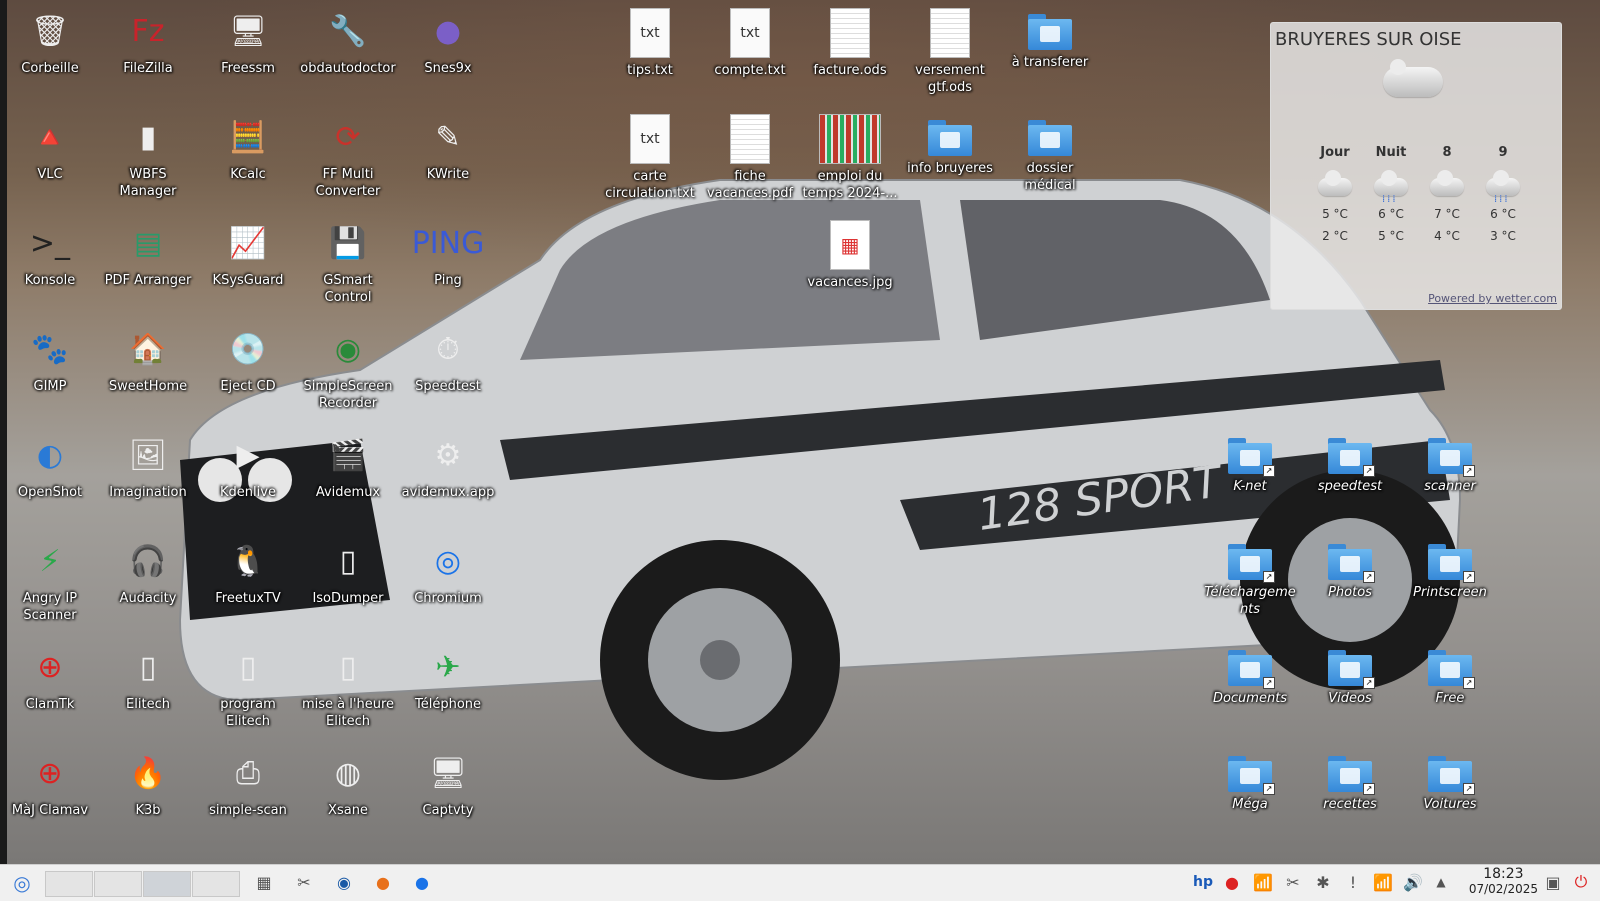 This screenshot has width=1600, height=901. I want to click on desktop-icon-k3b: 🔥 K3b, so click(148, 784).